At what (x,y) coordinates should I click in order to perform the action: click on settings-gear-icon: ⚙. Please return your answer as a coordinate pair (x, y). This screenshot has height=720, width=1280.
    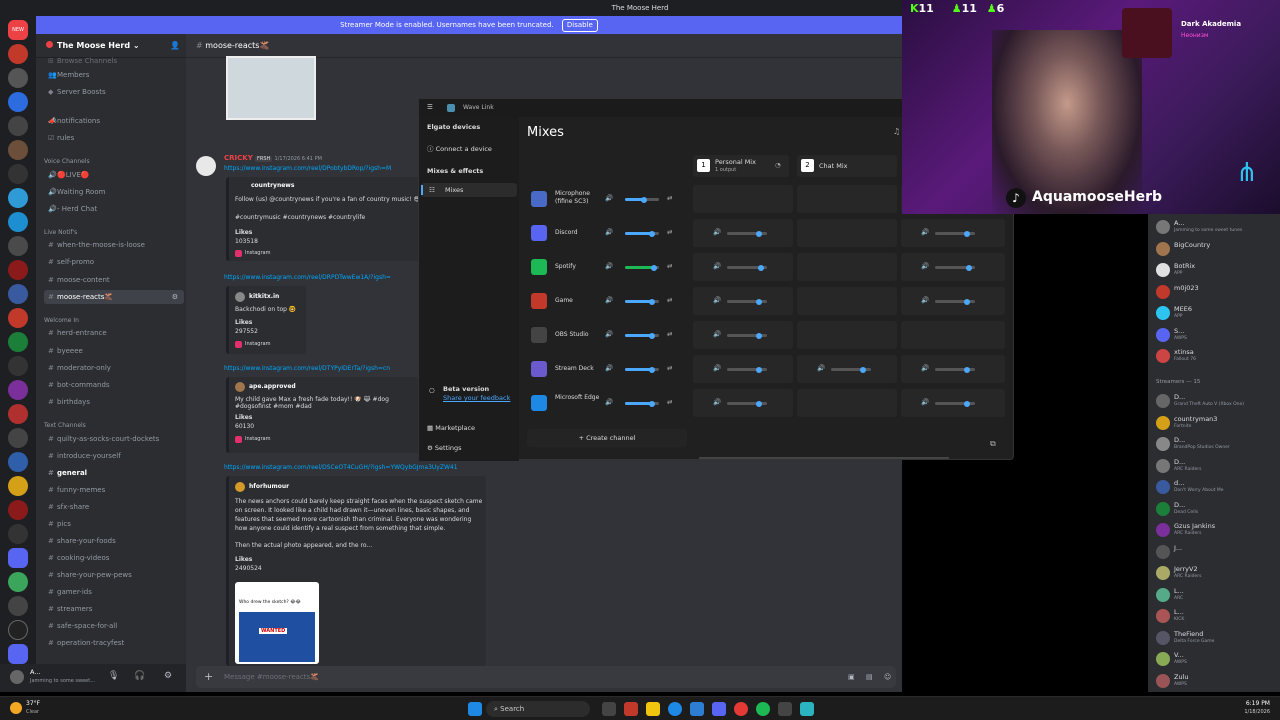
    Looking at the image, I should click on (175, 297).